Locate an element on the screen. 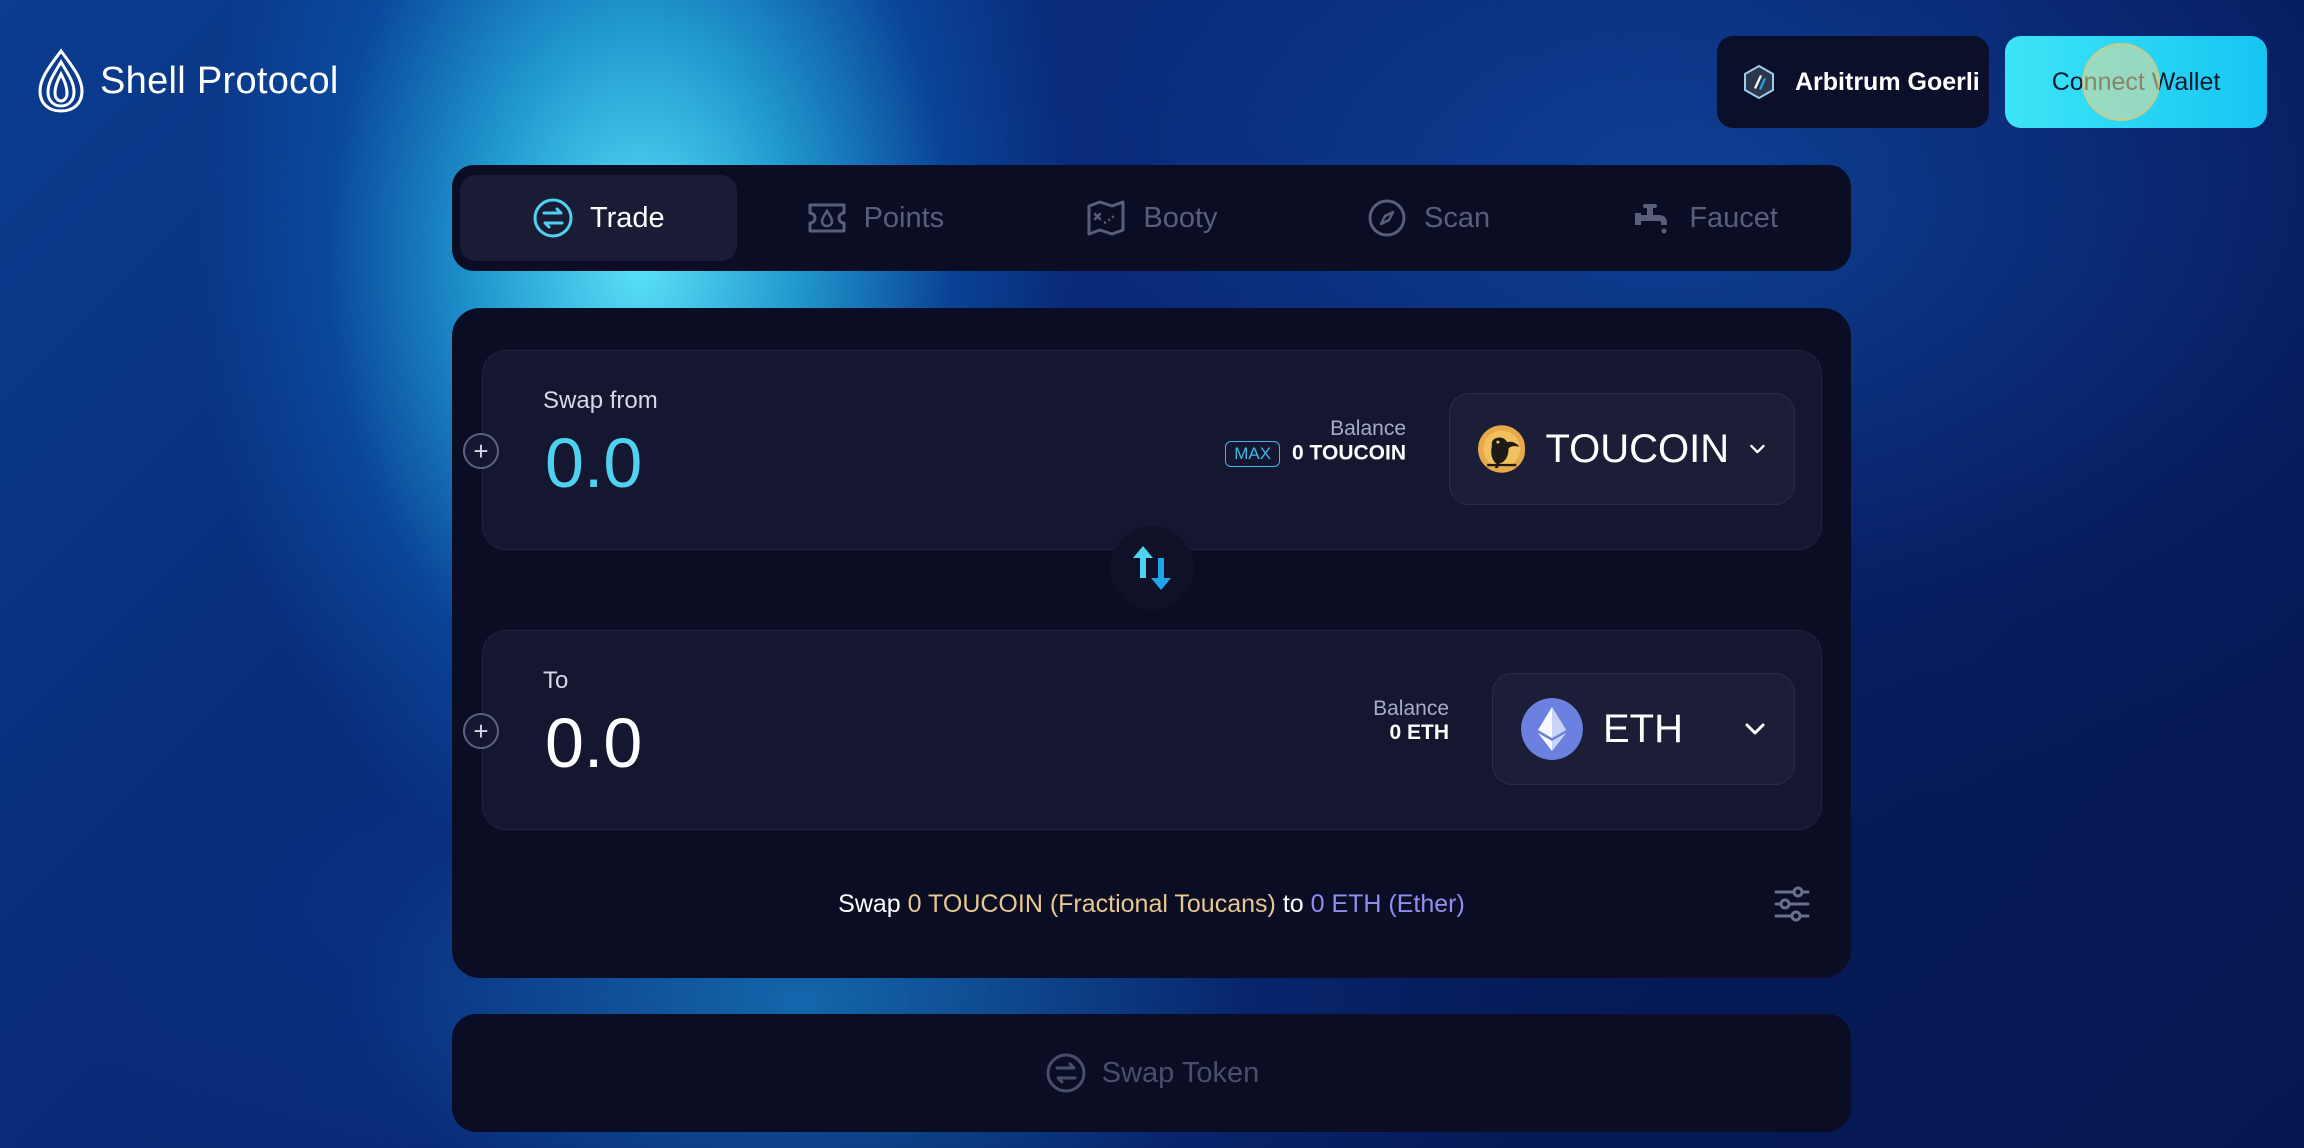  shell-protocol-logo: Shell Protocol is located at coordinates (187, 81).